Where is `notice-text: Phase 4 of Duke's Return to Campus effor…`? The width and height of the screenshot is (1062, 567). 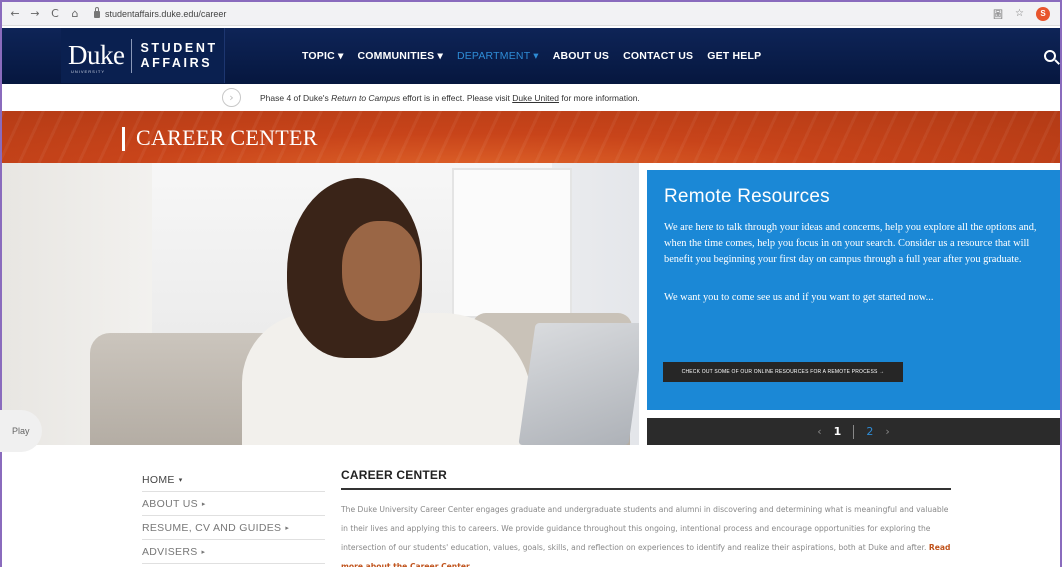 notice-text: Phase 4 of Duke's Return to Campus effor… is located at coordinates (450, 98).